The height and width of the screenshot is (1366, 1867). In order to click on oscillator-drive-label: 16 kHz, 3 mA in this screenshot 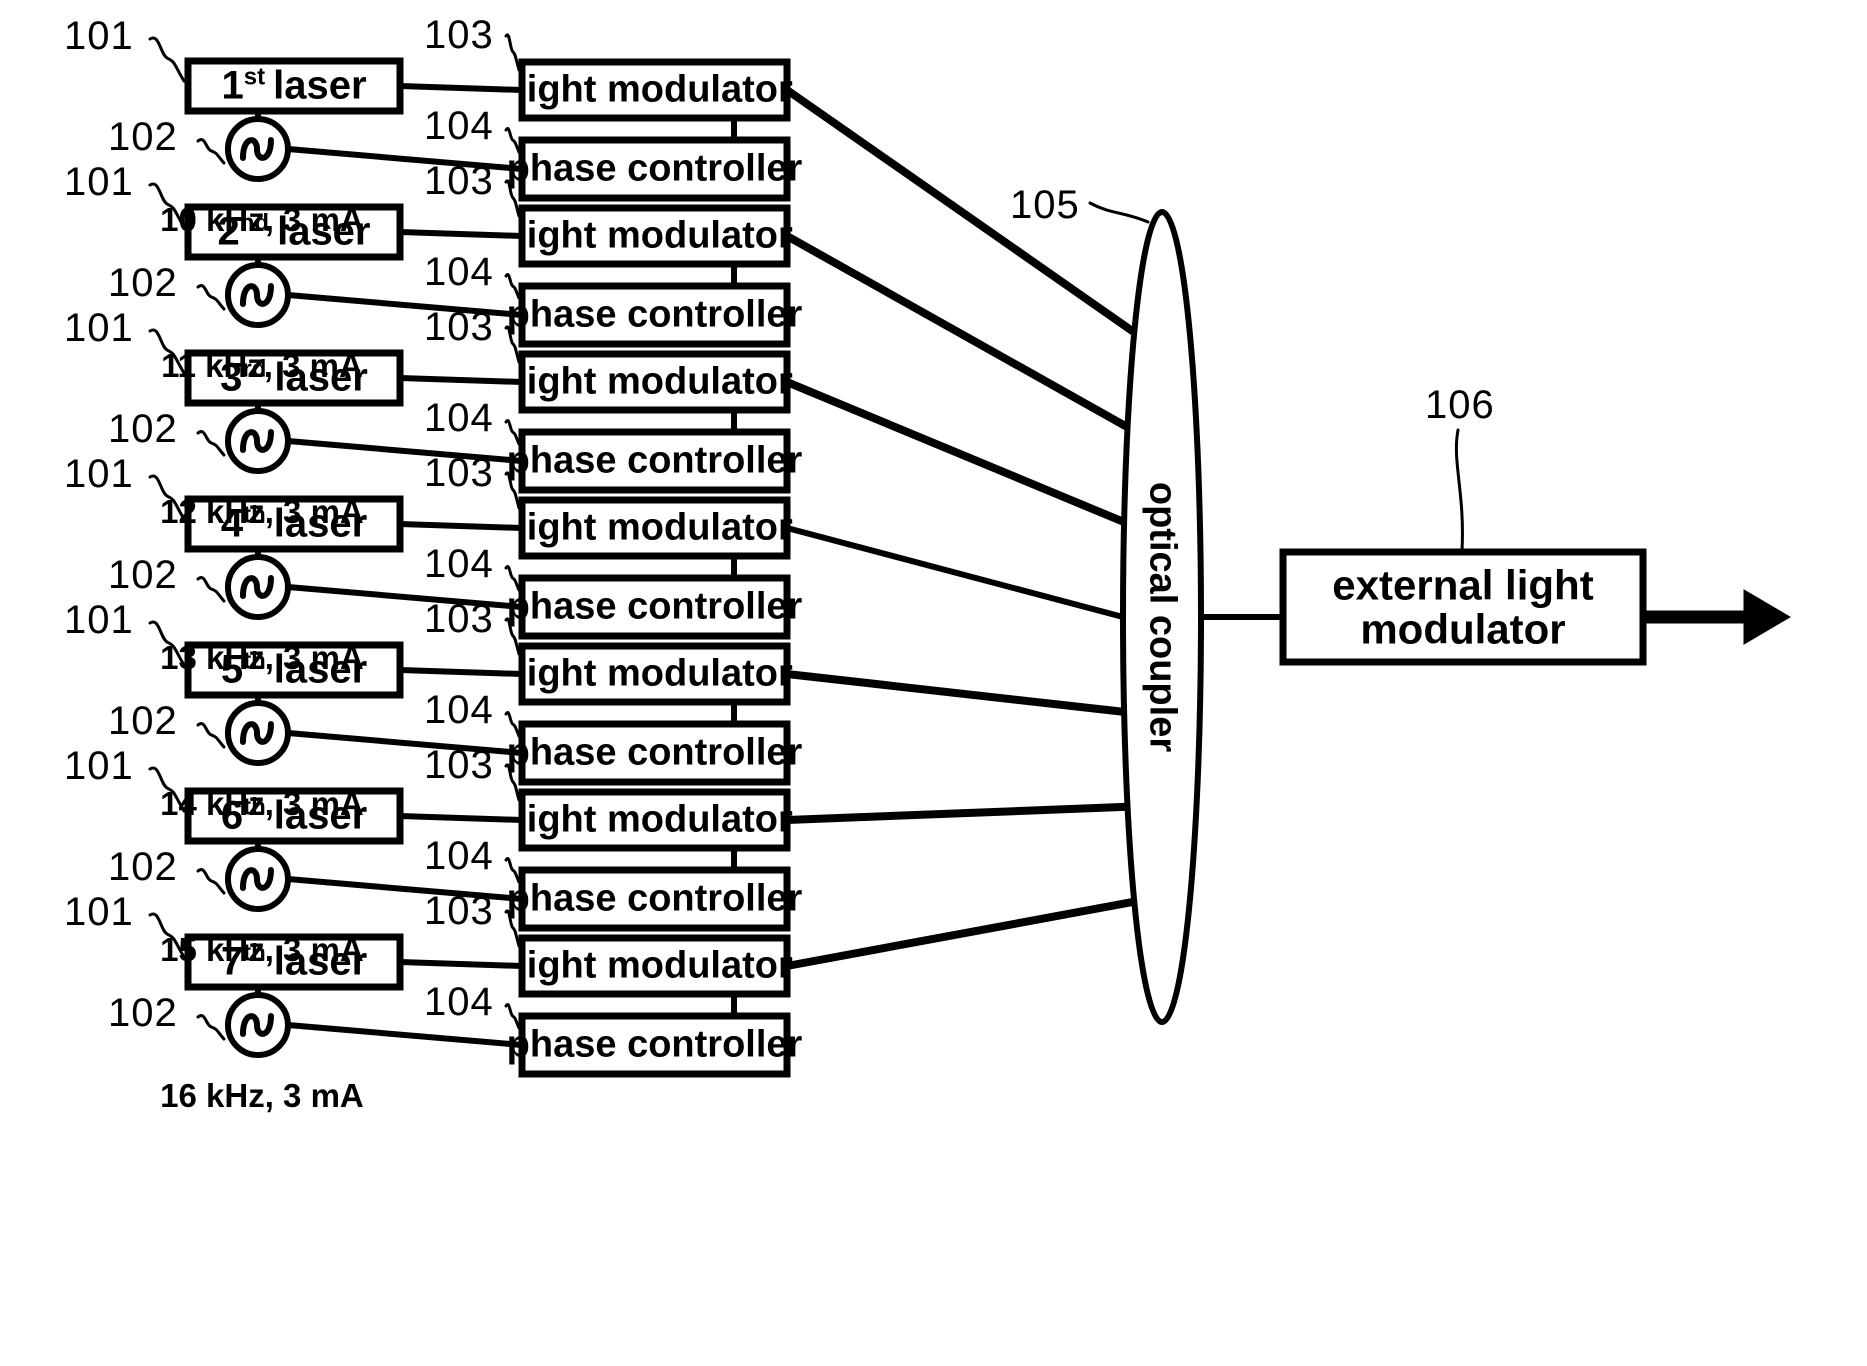, I will do `click(262, 1095)`.